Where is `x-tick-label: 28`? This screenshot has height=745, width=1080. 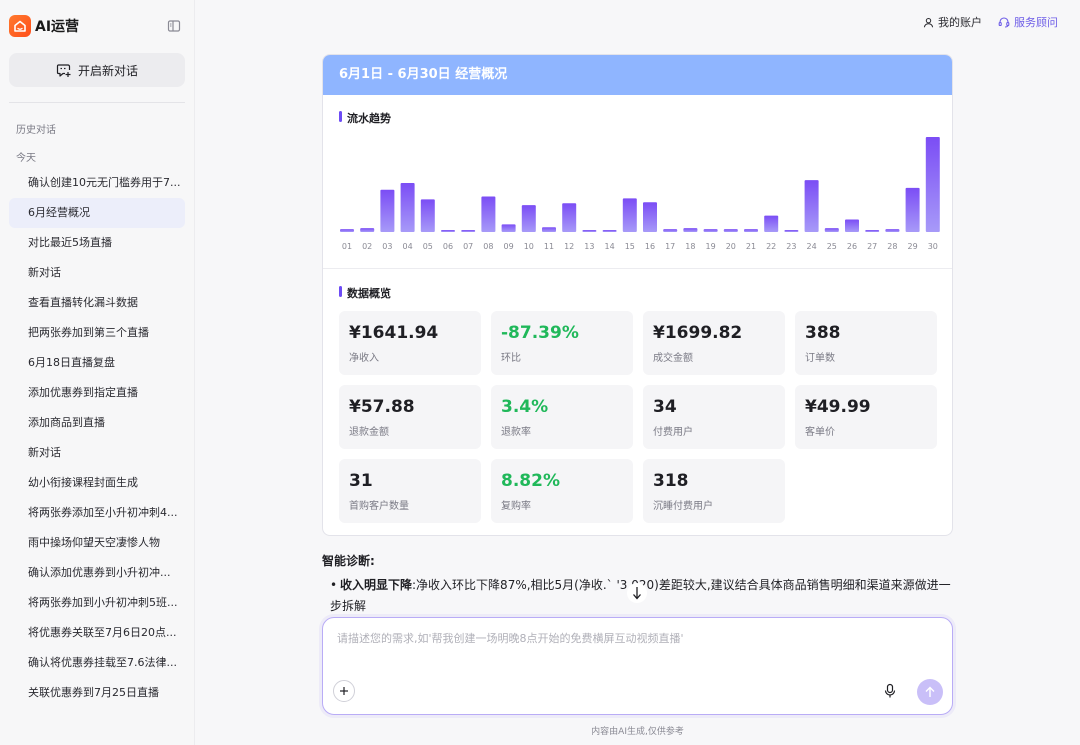
x-tick-label: 28 is located at coordinates (892, 246).